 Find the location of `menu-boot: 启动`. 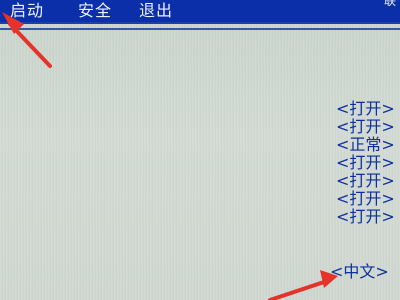

menu-boot: 启动 is located at coordinates (27, 11).